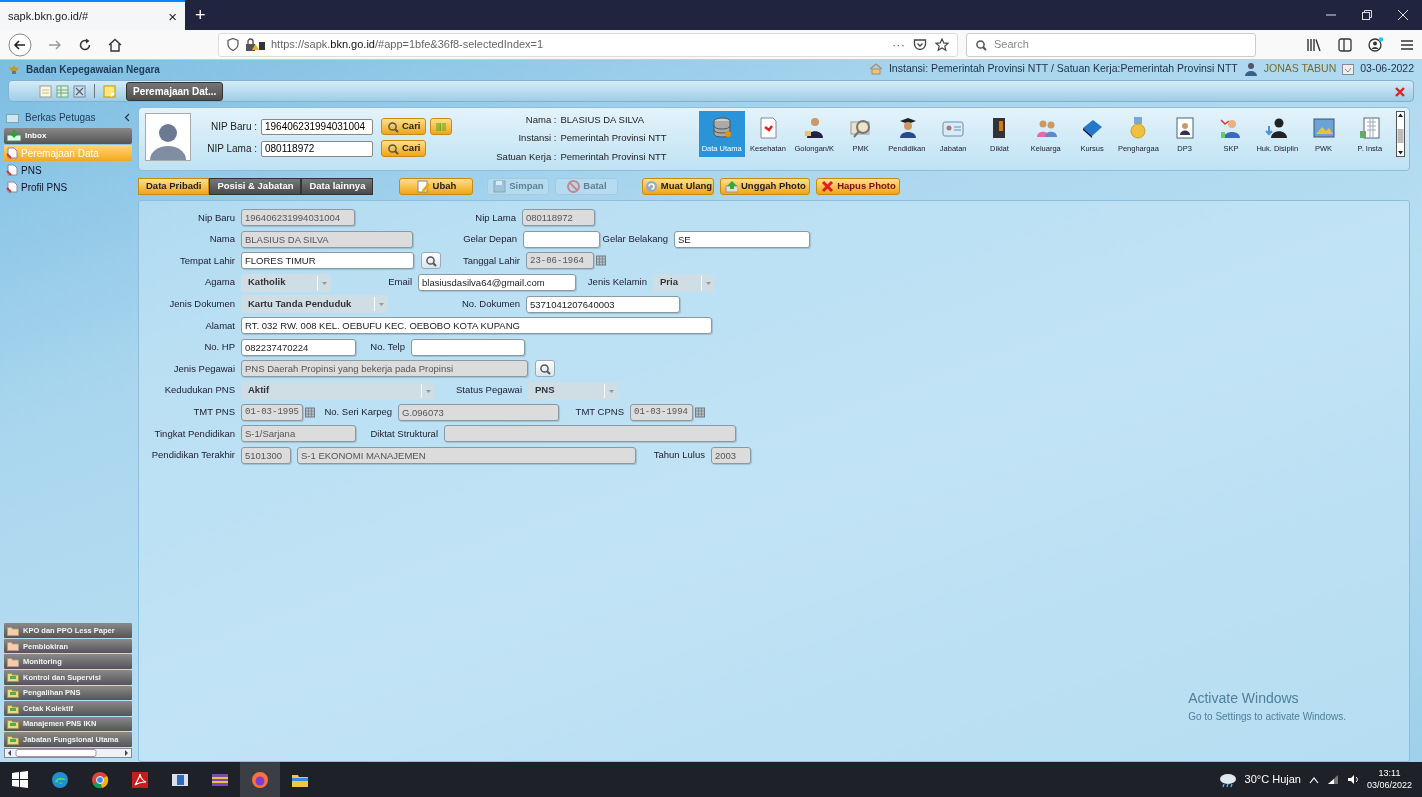  What do you see at coordinates (1407, 44) in the screenshot?
I see `menu-icon` at bounding box center [1407, 44].